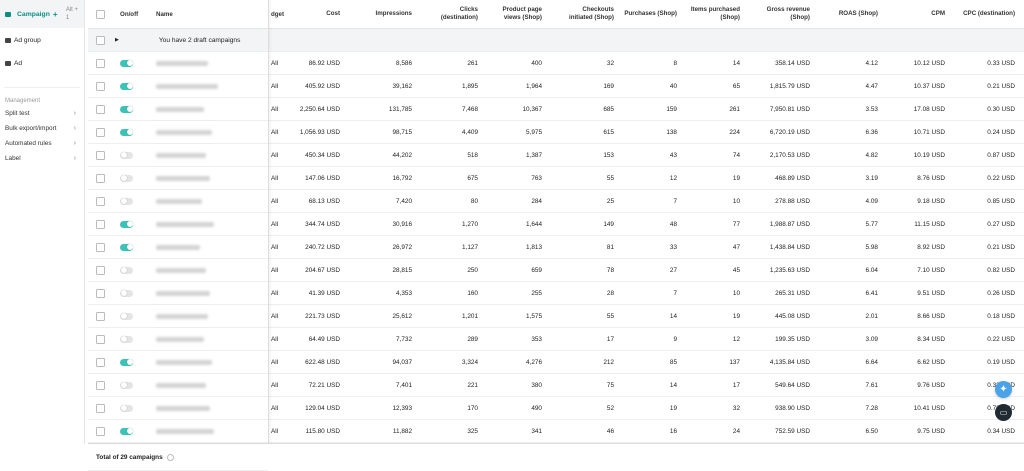 This screenshot has width=1024, height=471. I want to click on revenue-column-header: Gross revenue (Shop), so click(781, 14).